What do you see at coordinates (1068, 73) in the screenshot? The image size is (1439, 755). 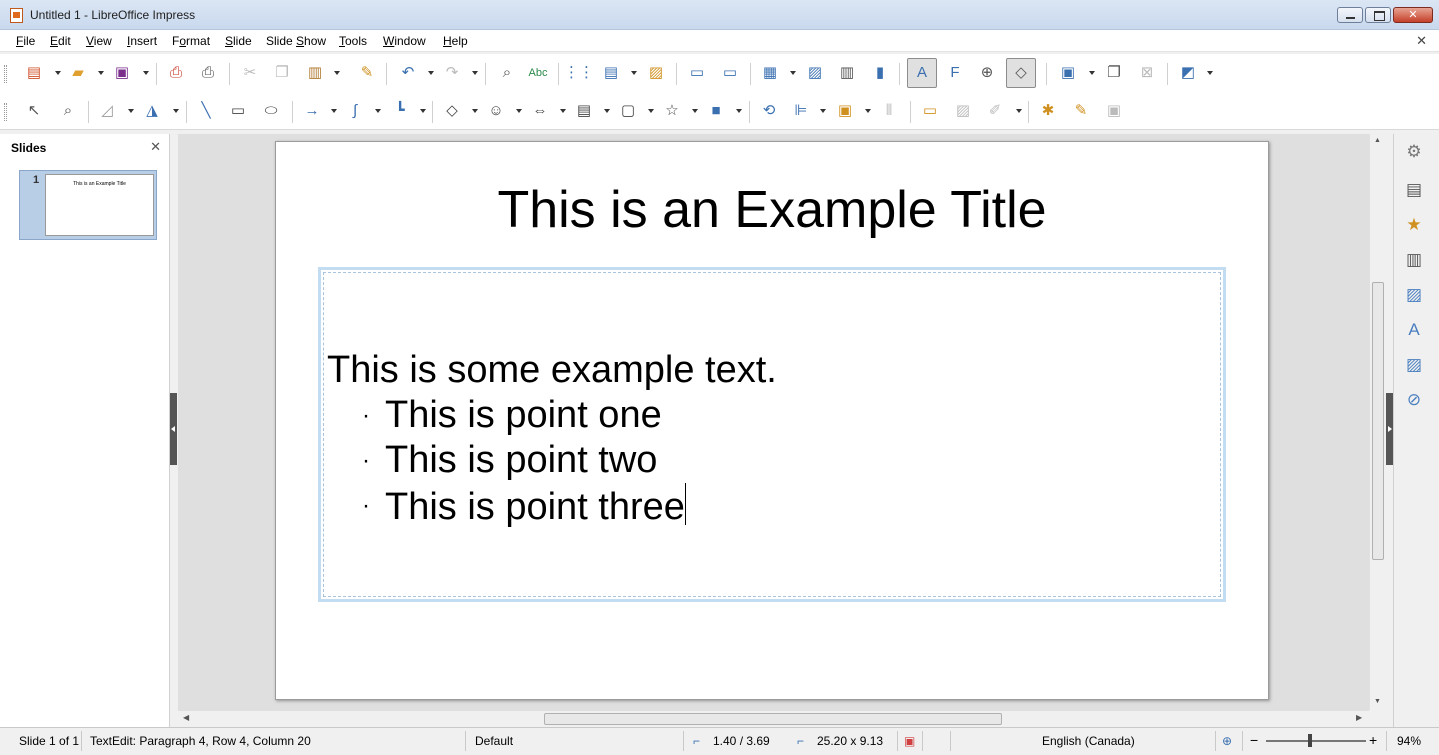 I see `new-slide-icon: ▣` at bounding box center [1068, 73].